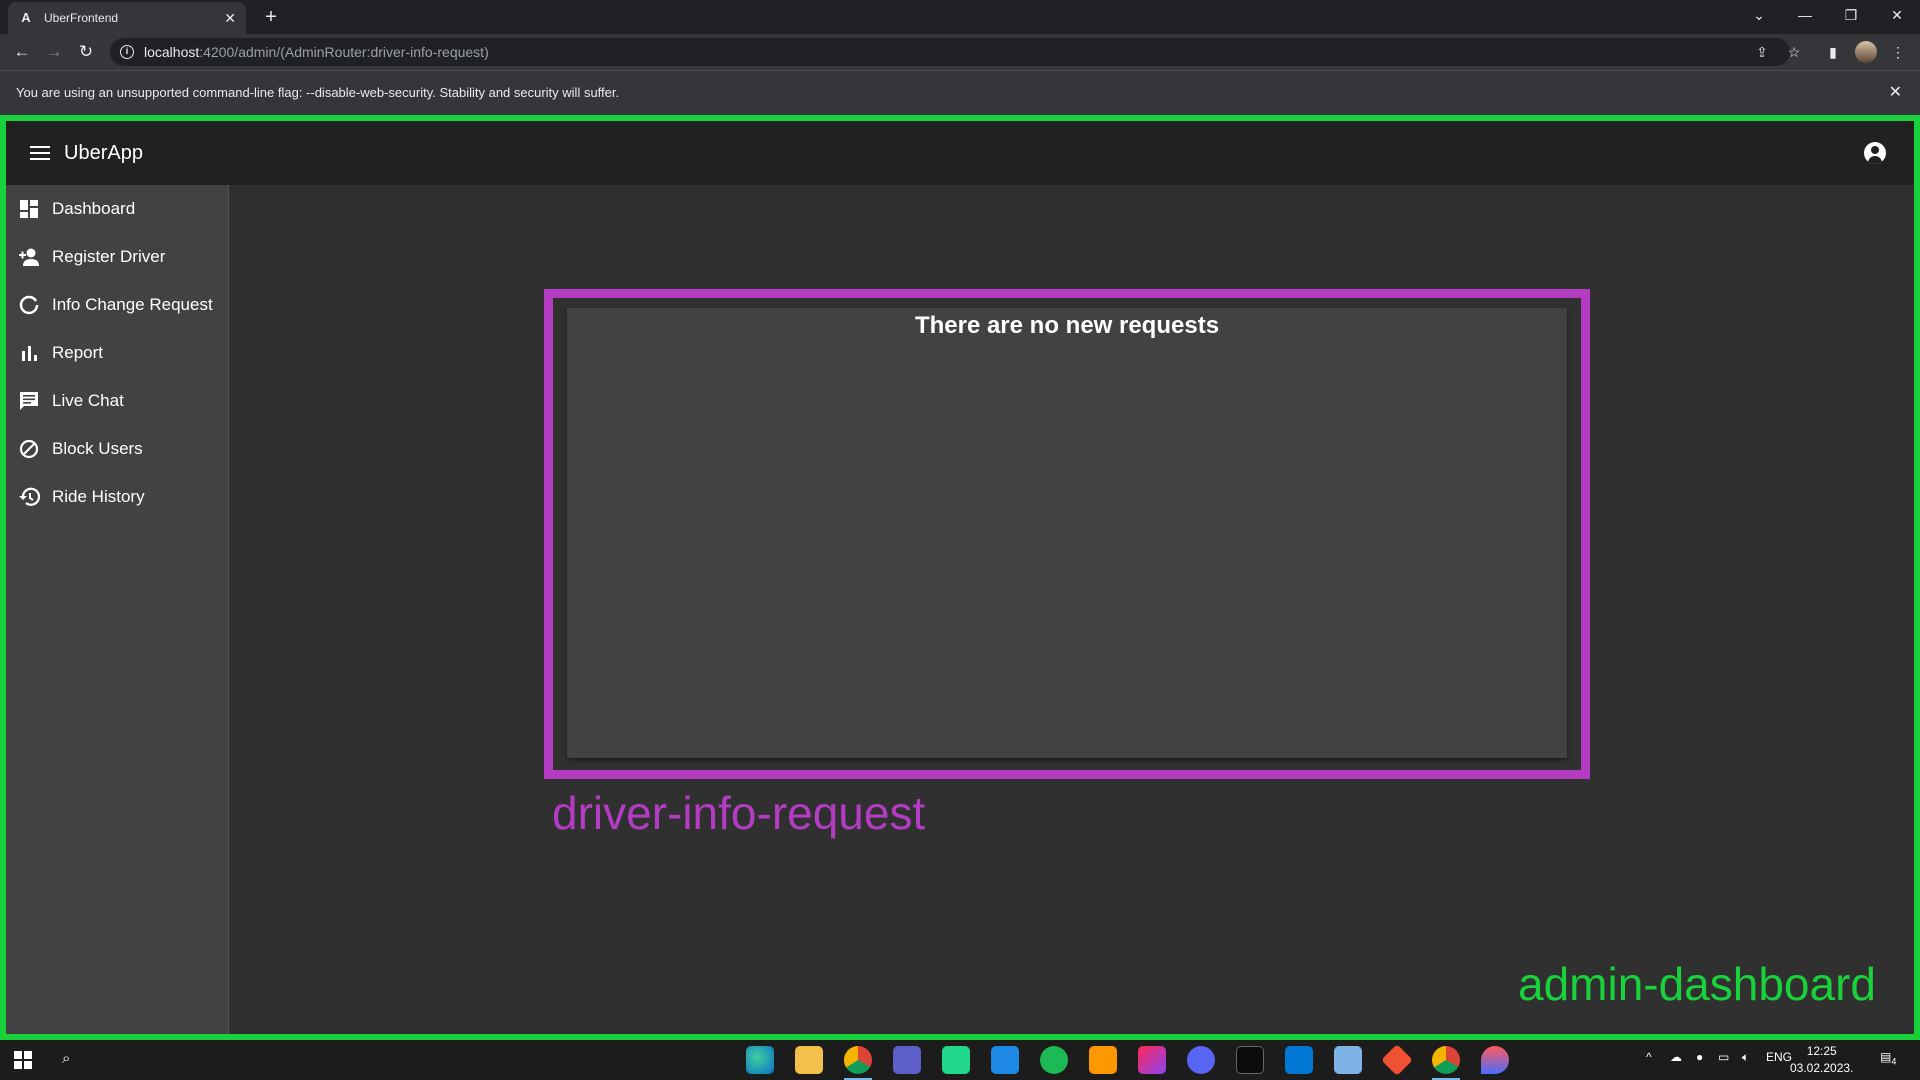  Describe the element at coordinates (1699, 1057) in the screenshot. I see `microphone-icon: ●` at that location.